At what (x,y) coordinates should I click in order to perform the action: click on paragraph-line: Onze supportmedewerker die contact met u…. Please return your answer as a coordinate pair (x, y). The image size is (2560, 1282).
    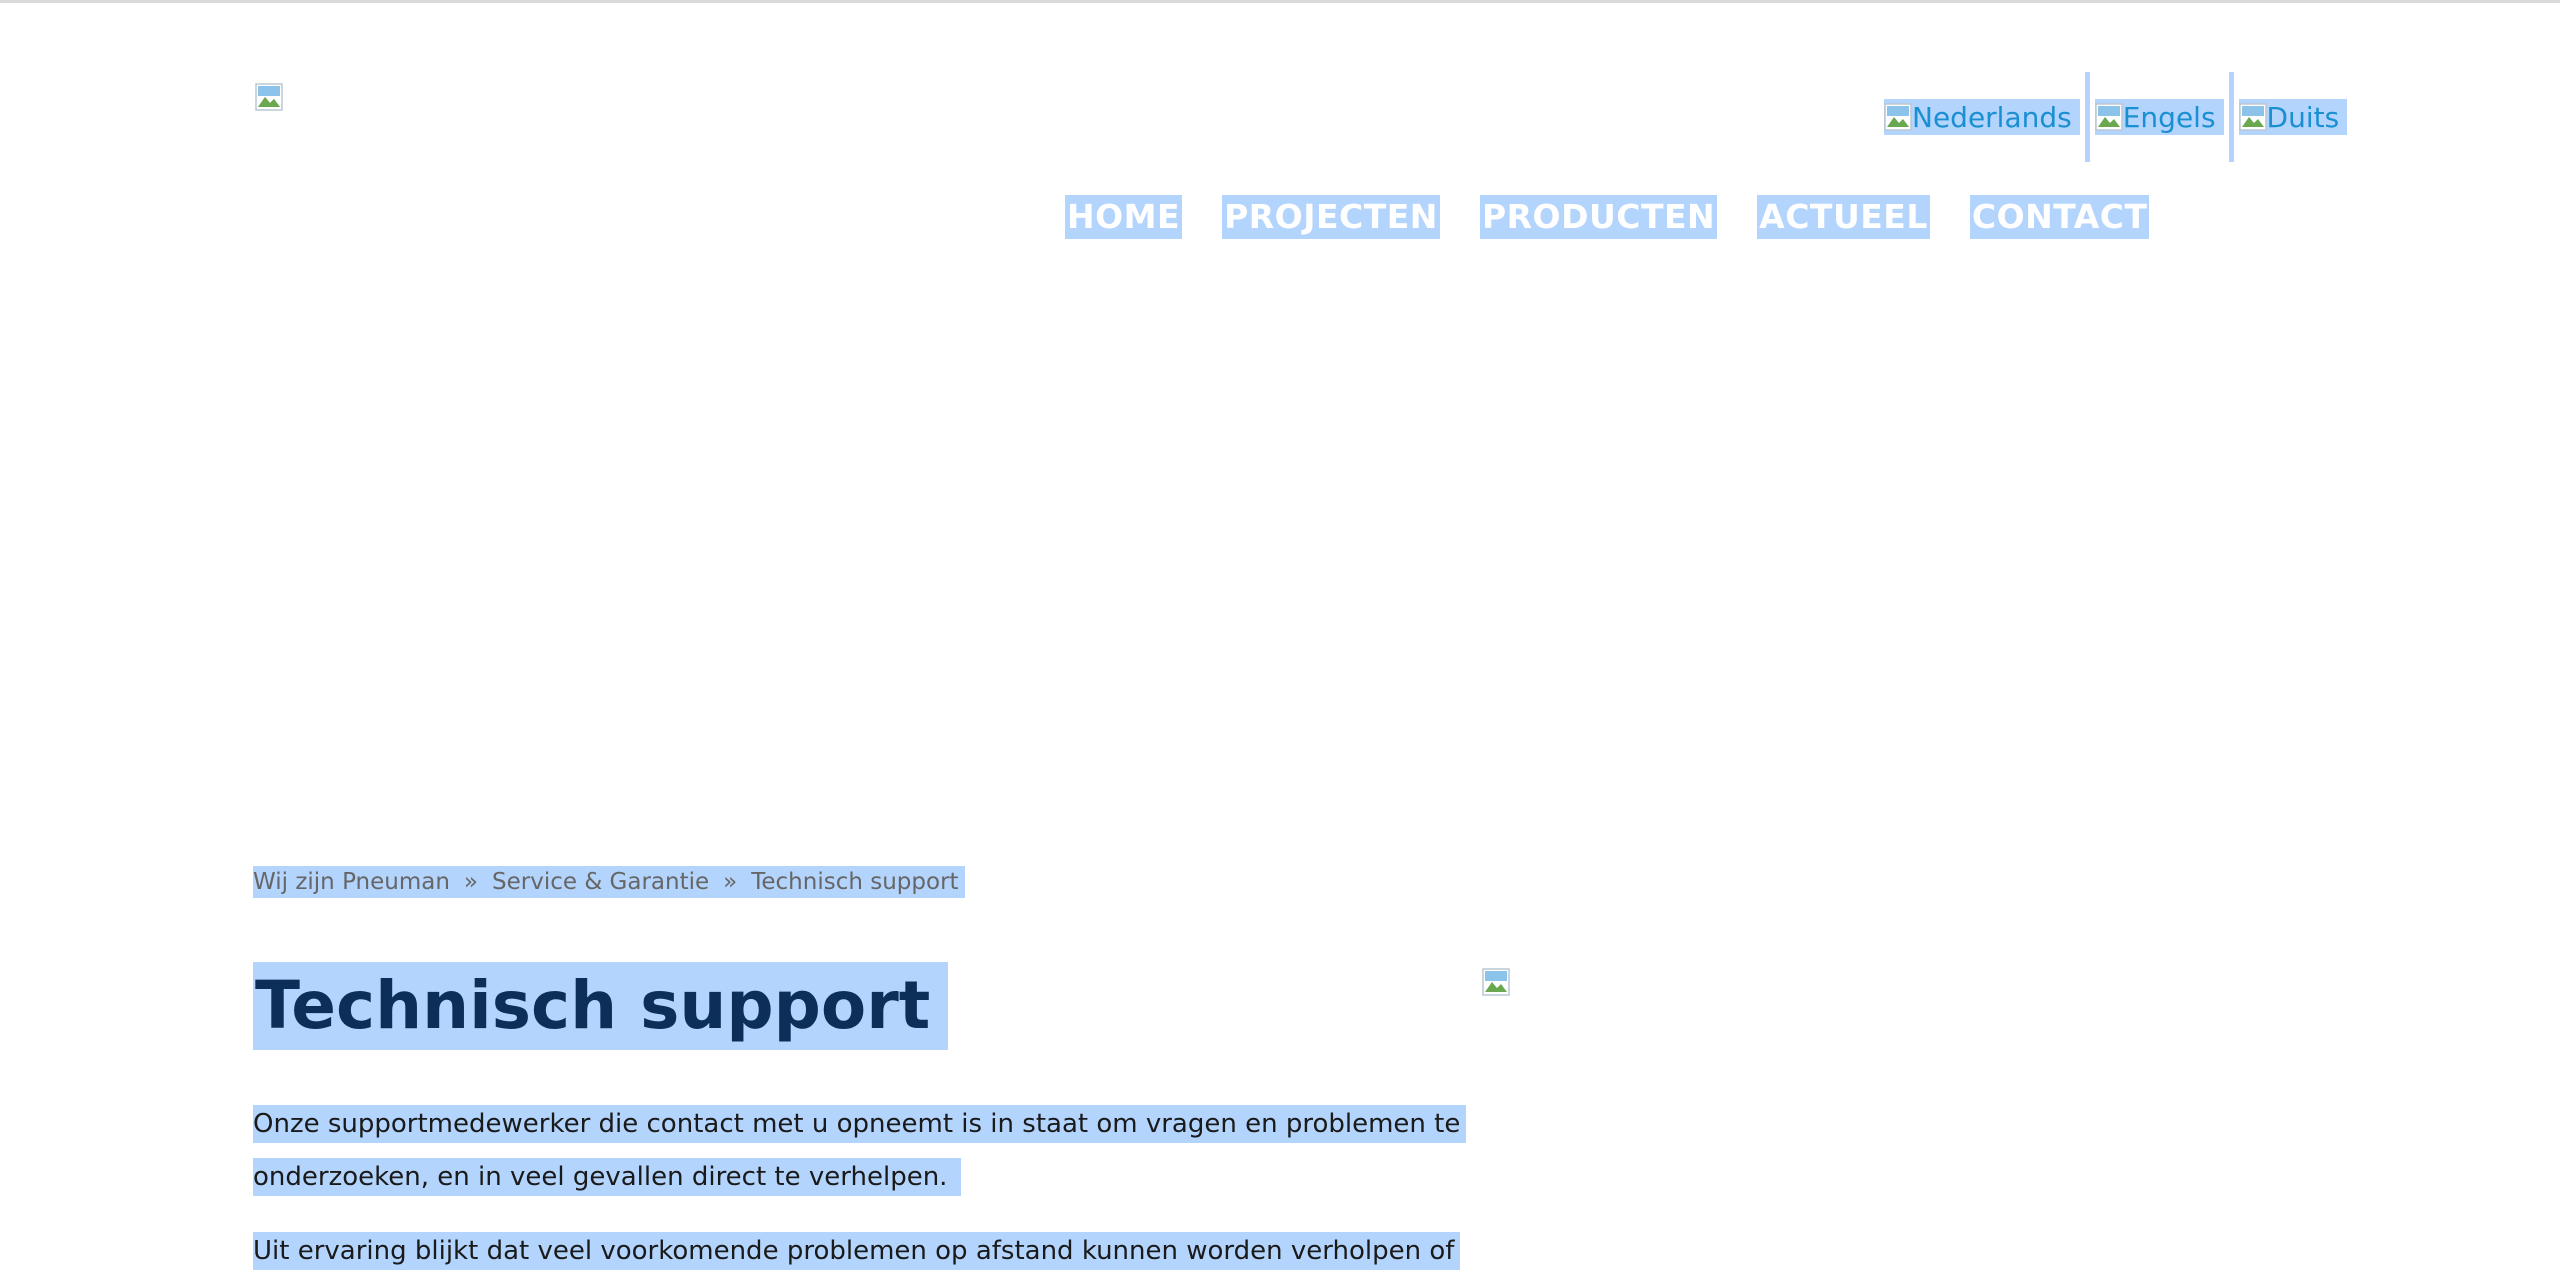
    Looking at the image, I should click on (860, 1124).